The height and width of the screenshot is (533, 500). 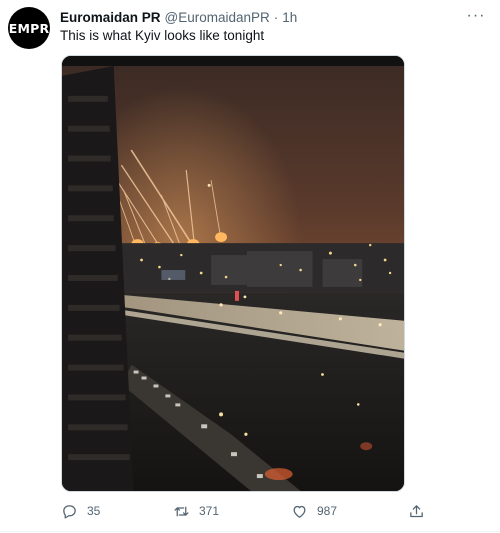 I want to click on heart-icon, so click(x=299, y=511).